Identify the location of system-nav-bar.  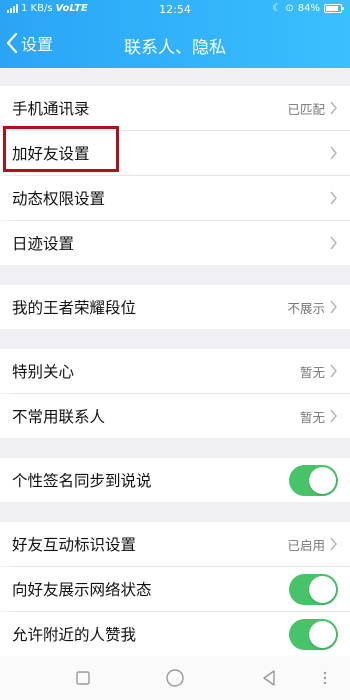
(175, 678).